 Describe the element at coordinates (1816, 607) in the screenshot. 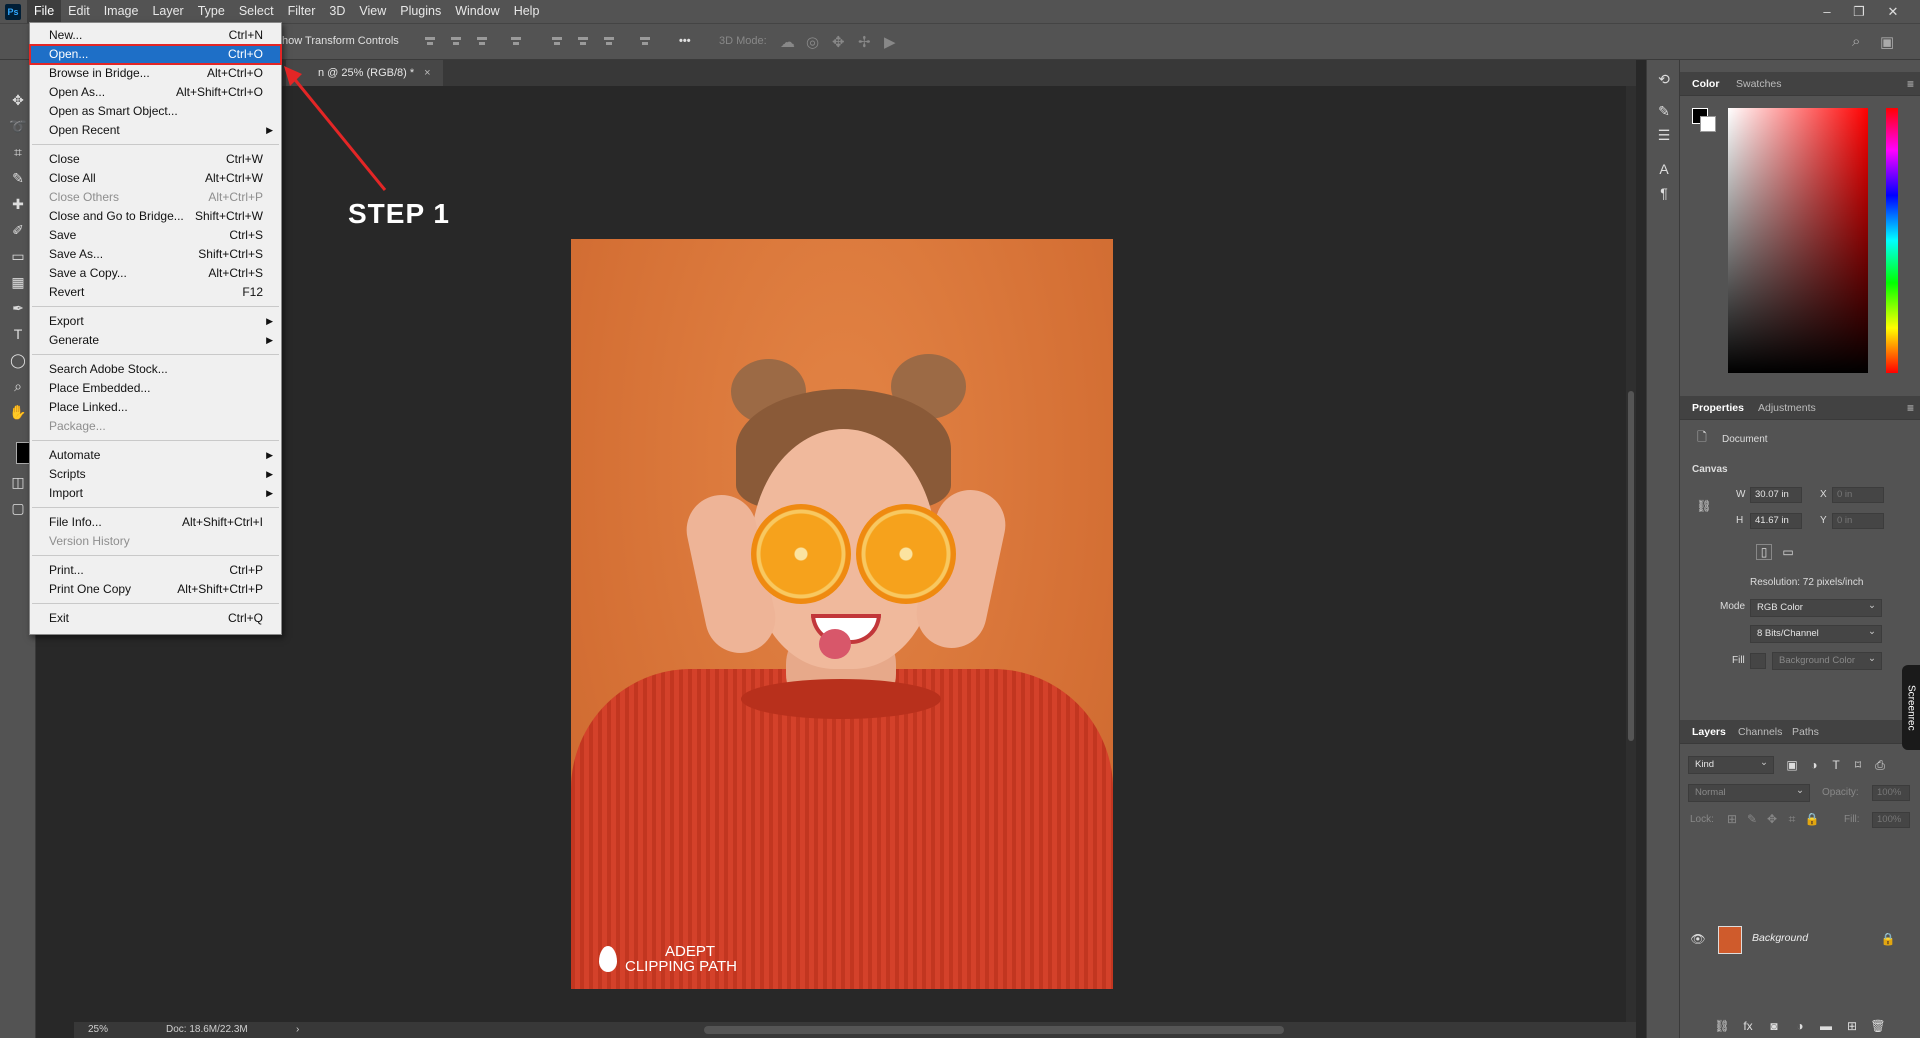

I see `mode-select: RGB Color` at that location.